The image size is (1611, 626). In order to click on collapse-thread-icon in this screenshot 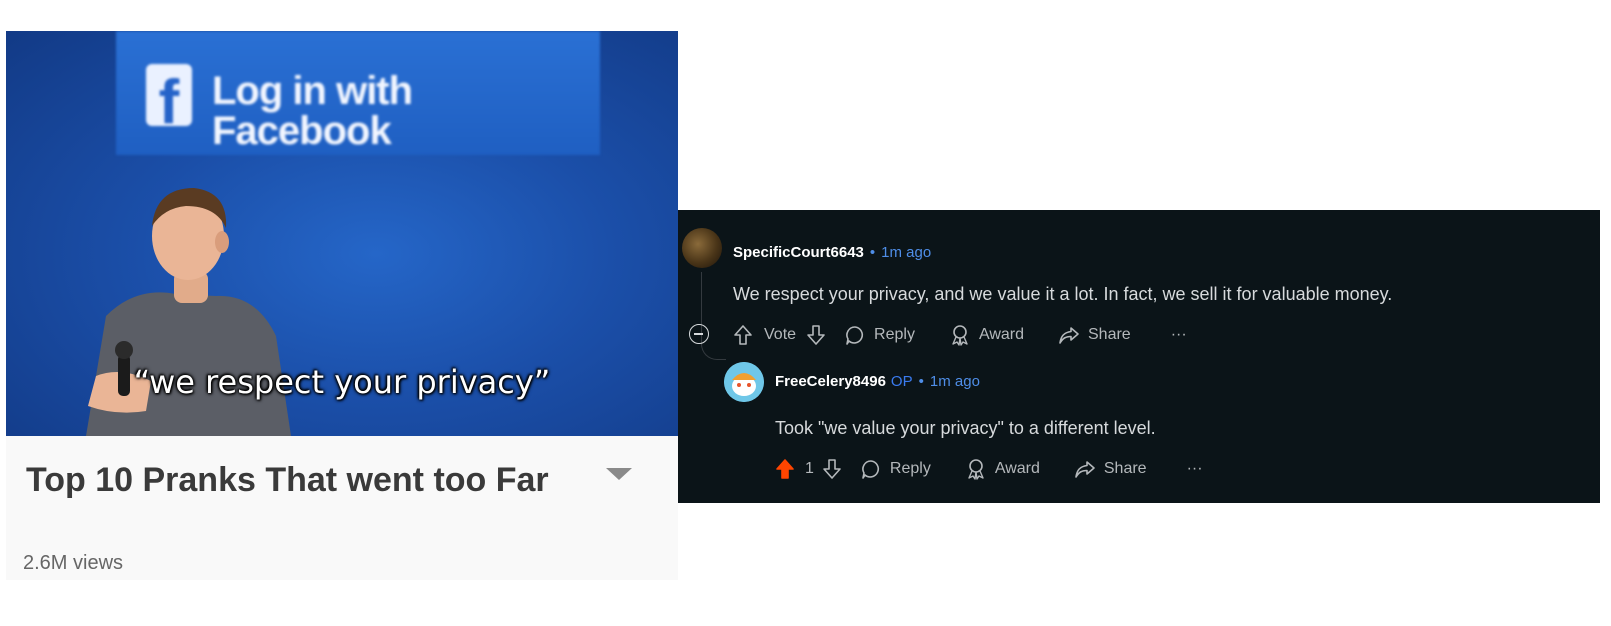, I will do `click(699, 334)`.